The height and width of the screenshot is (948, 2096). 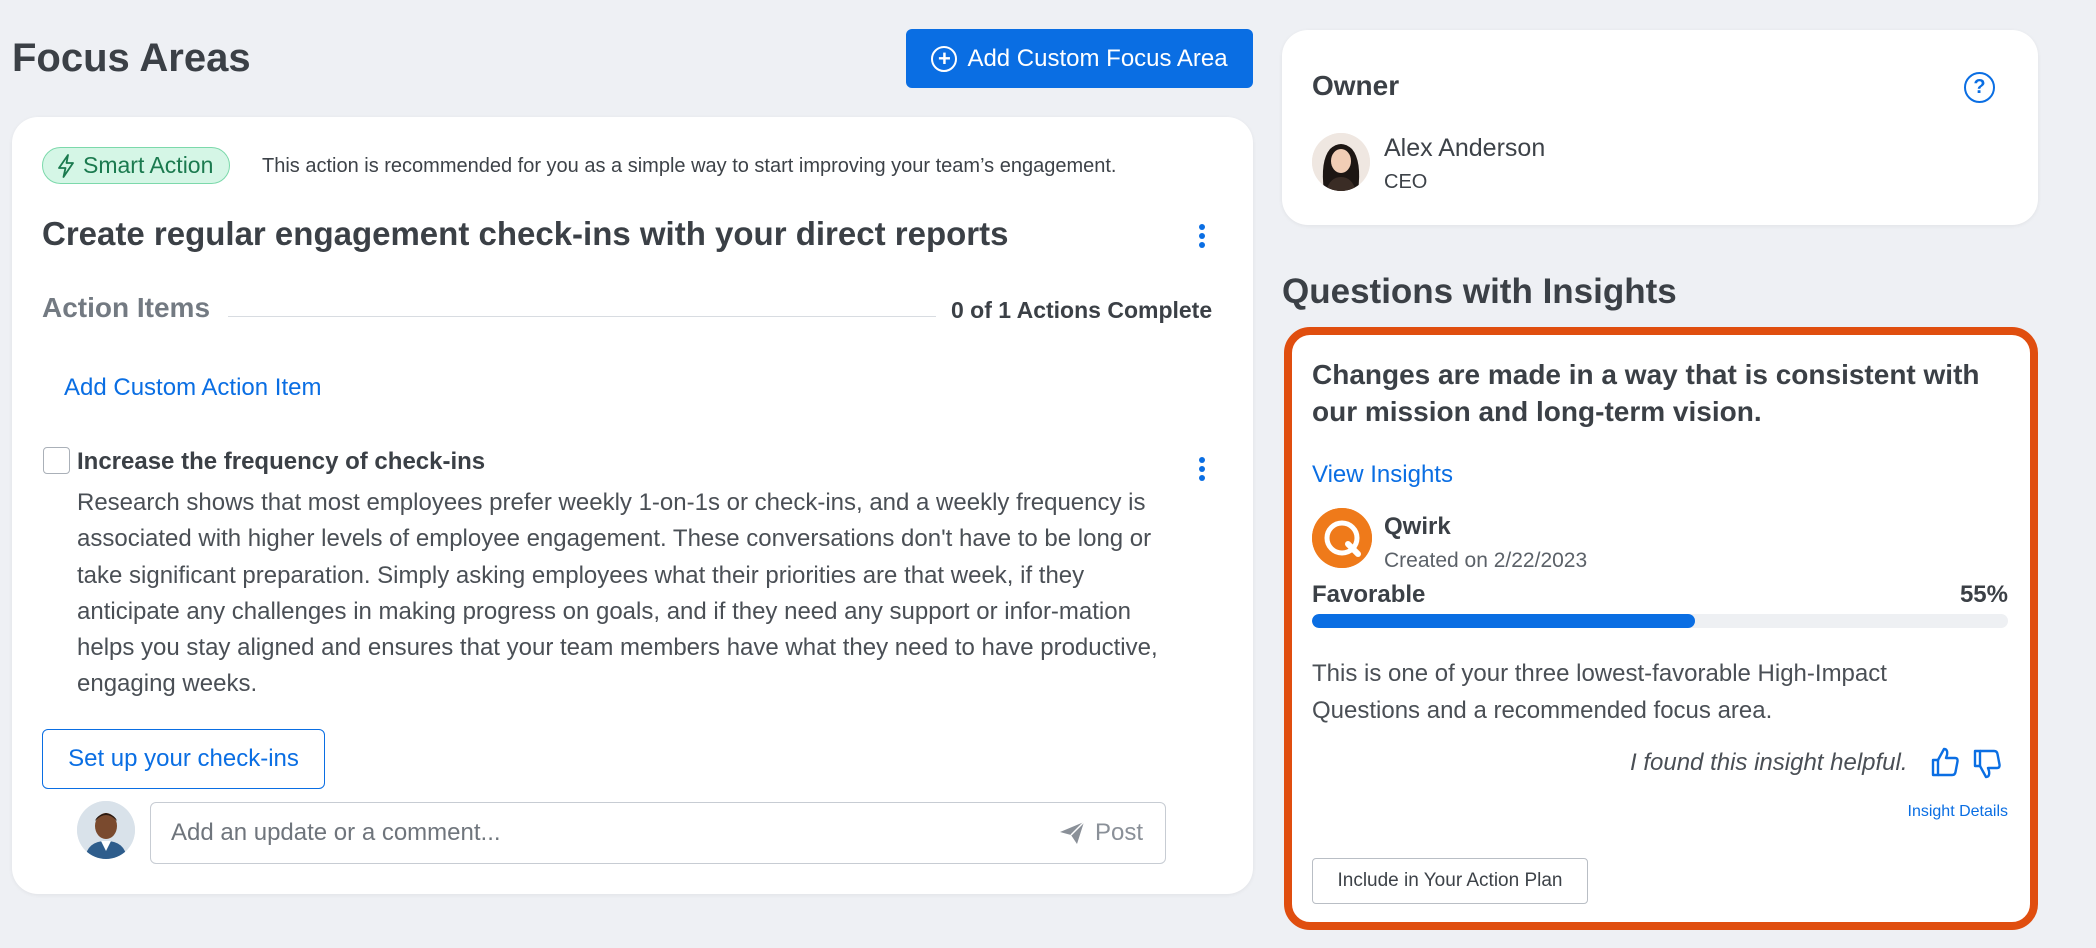 I want to click on thumbs-down-icon, so click(x=1987, y=764).